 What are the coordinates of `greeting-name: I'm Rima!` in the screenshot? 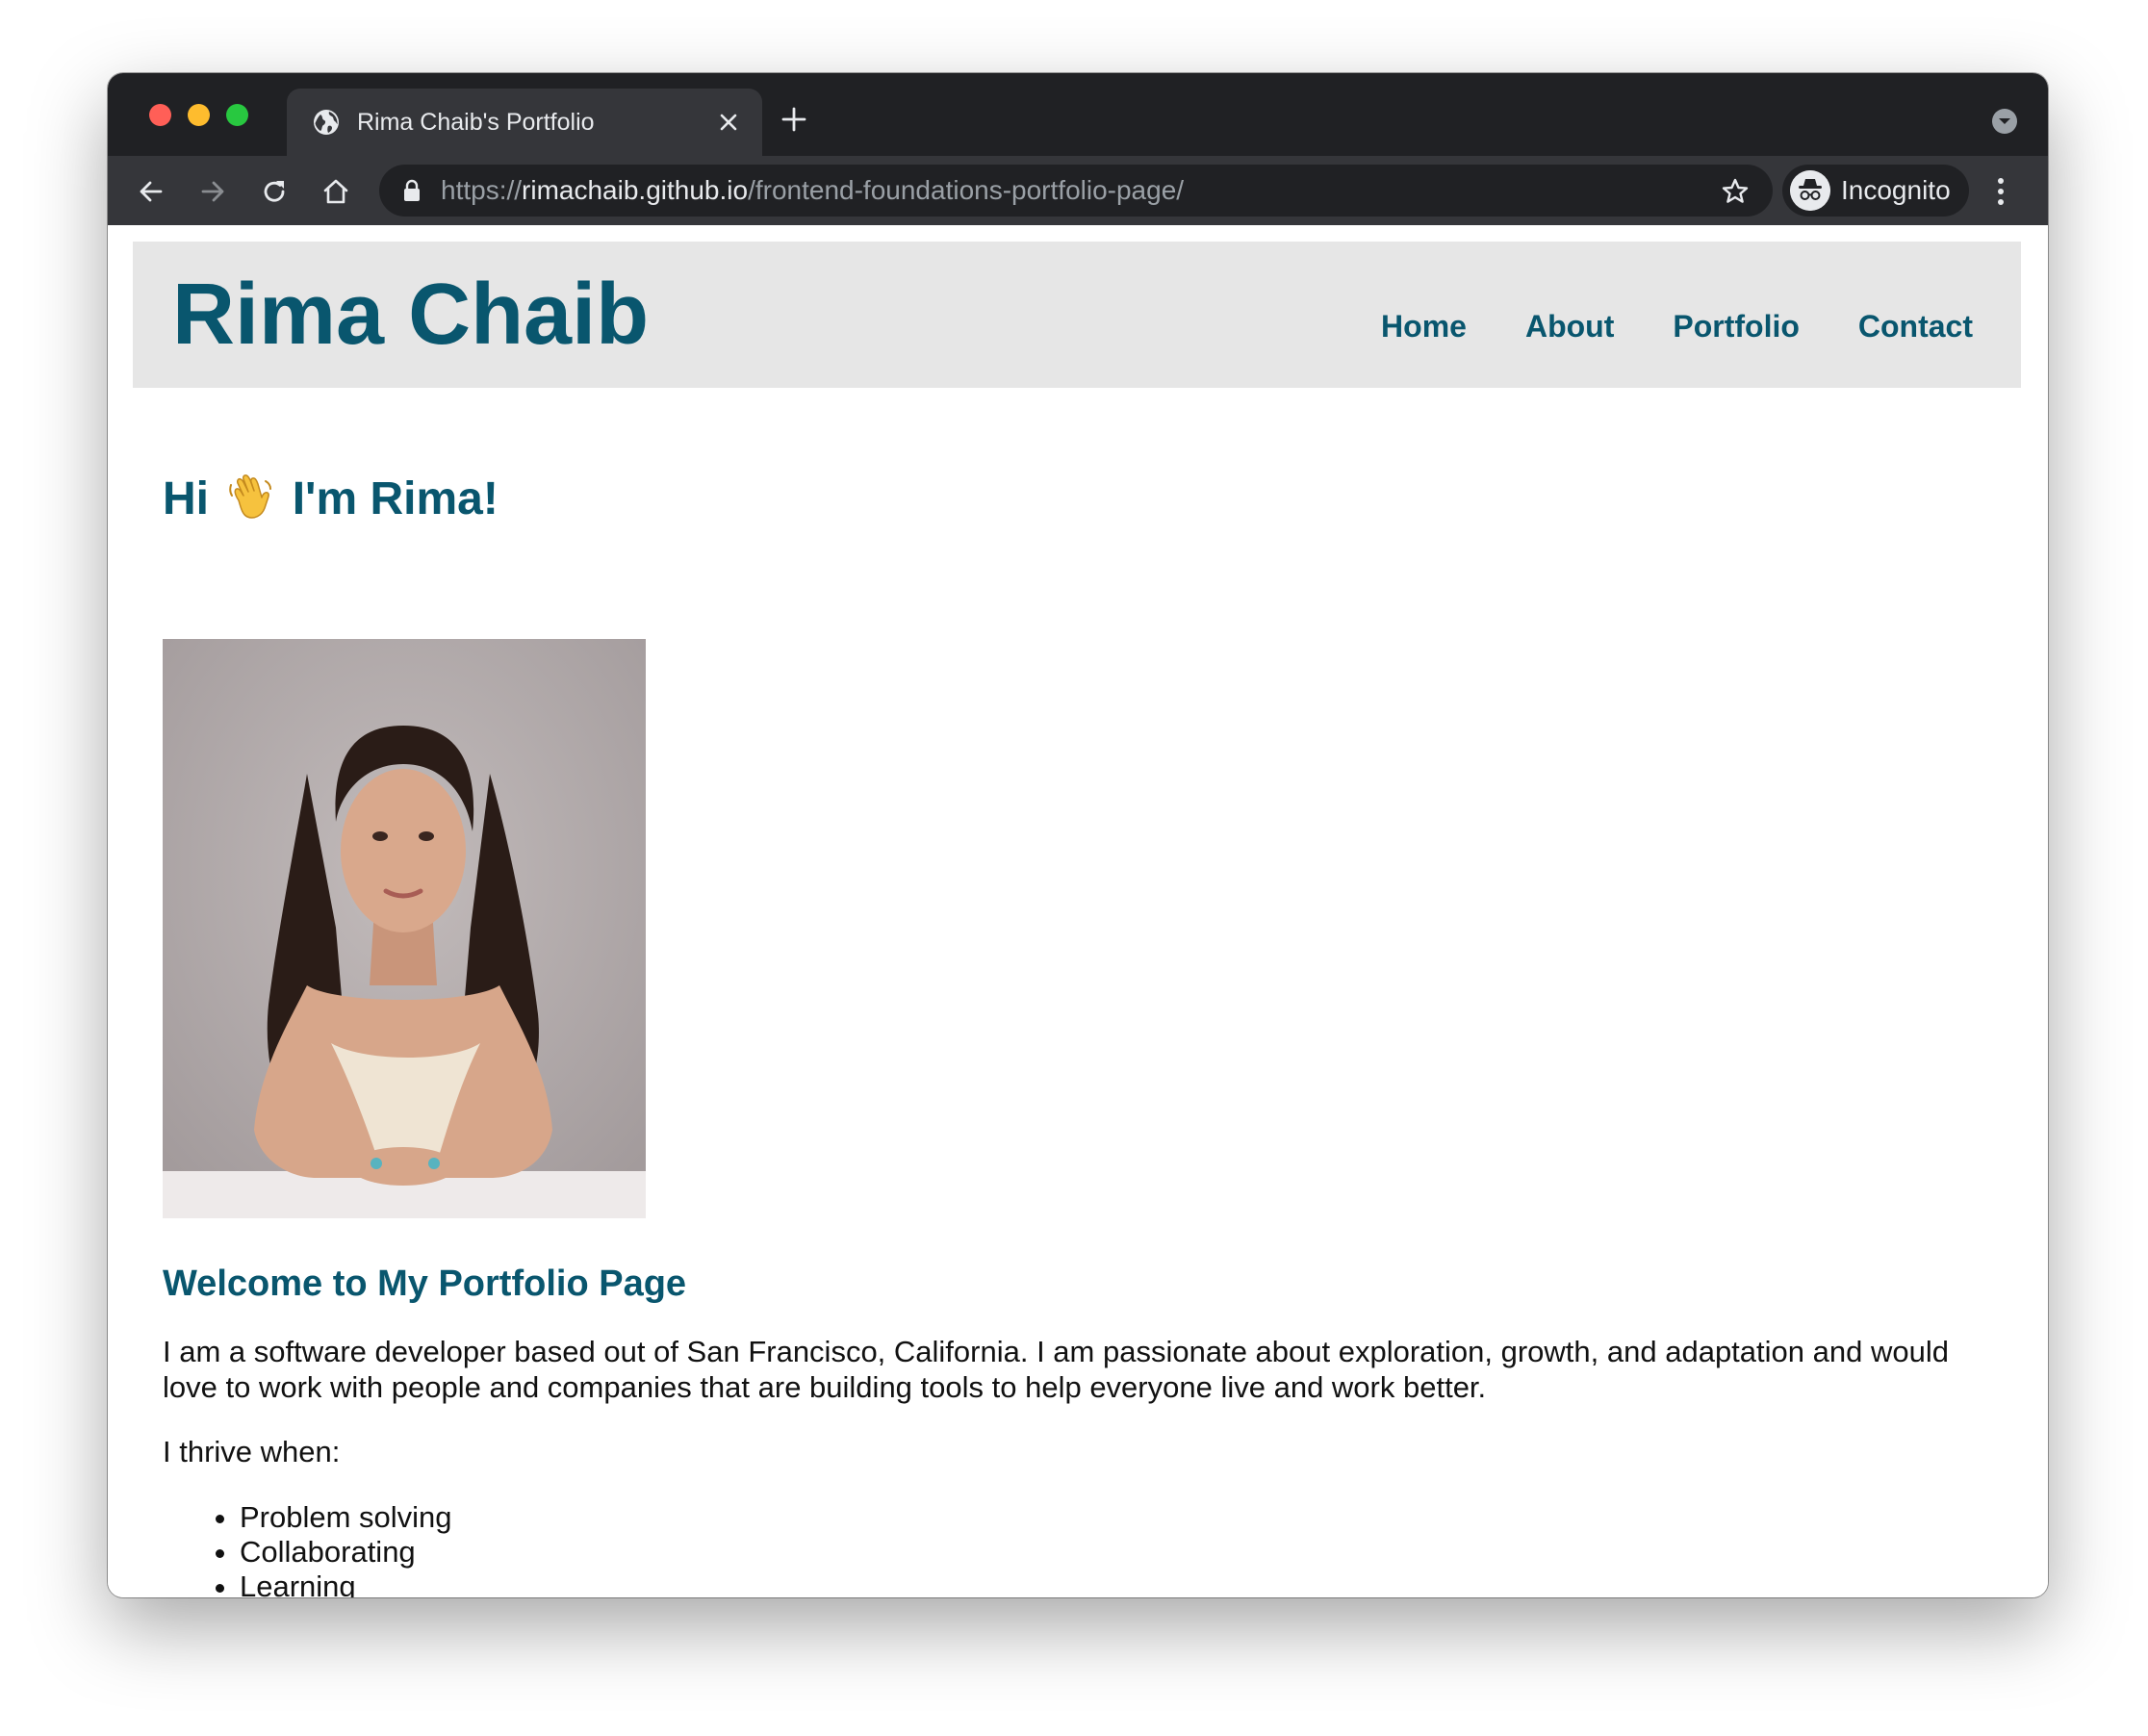 It's located at (395, 498).